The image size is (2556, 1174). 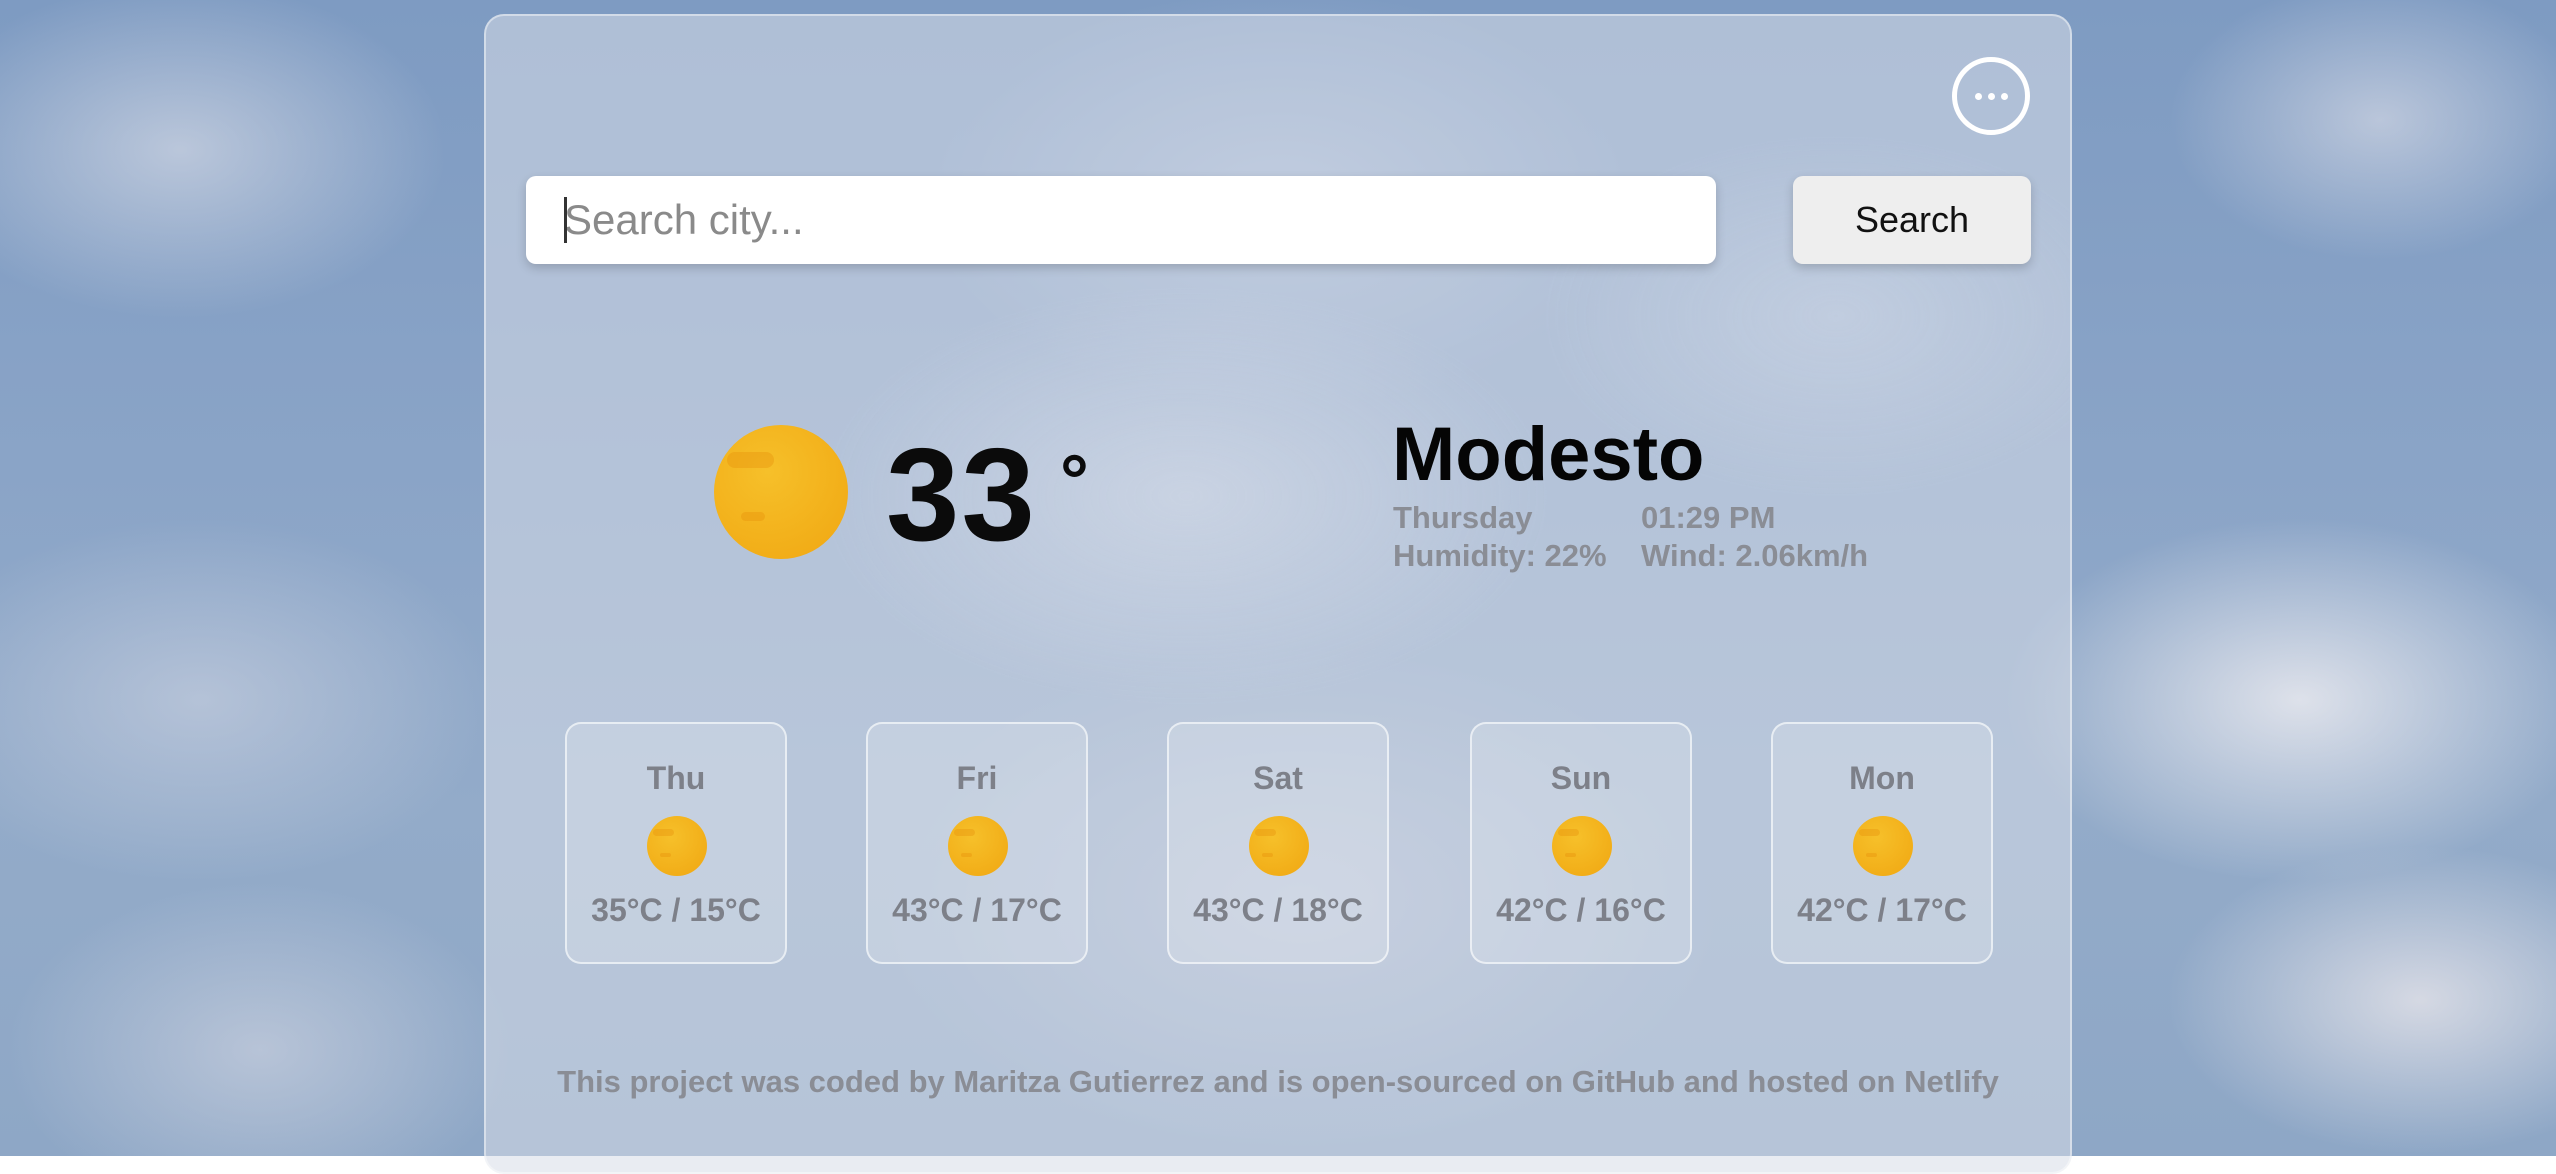 I want to click on search-city-input, so click(x=1121, y=220).